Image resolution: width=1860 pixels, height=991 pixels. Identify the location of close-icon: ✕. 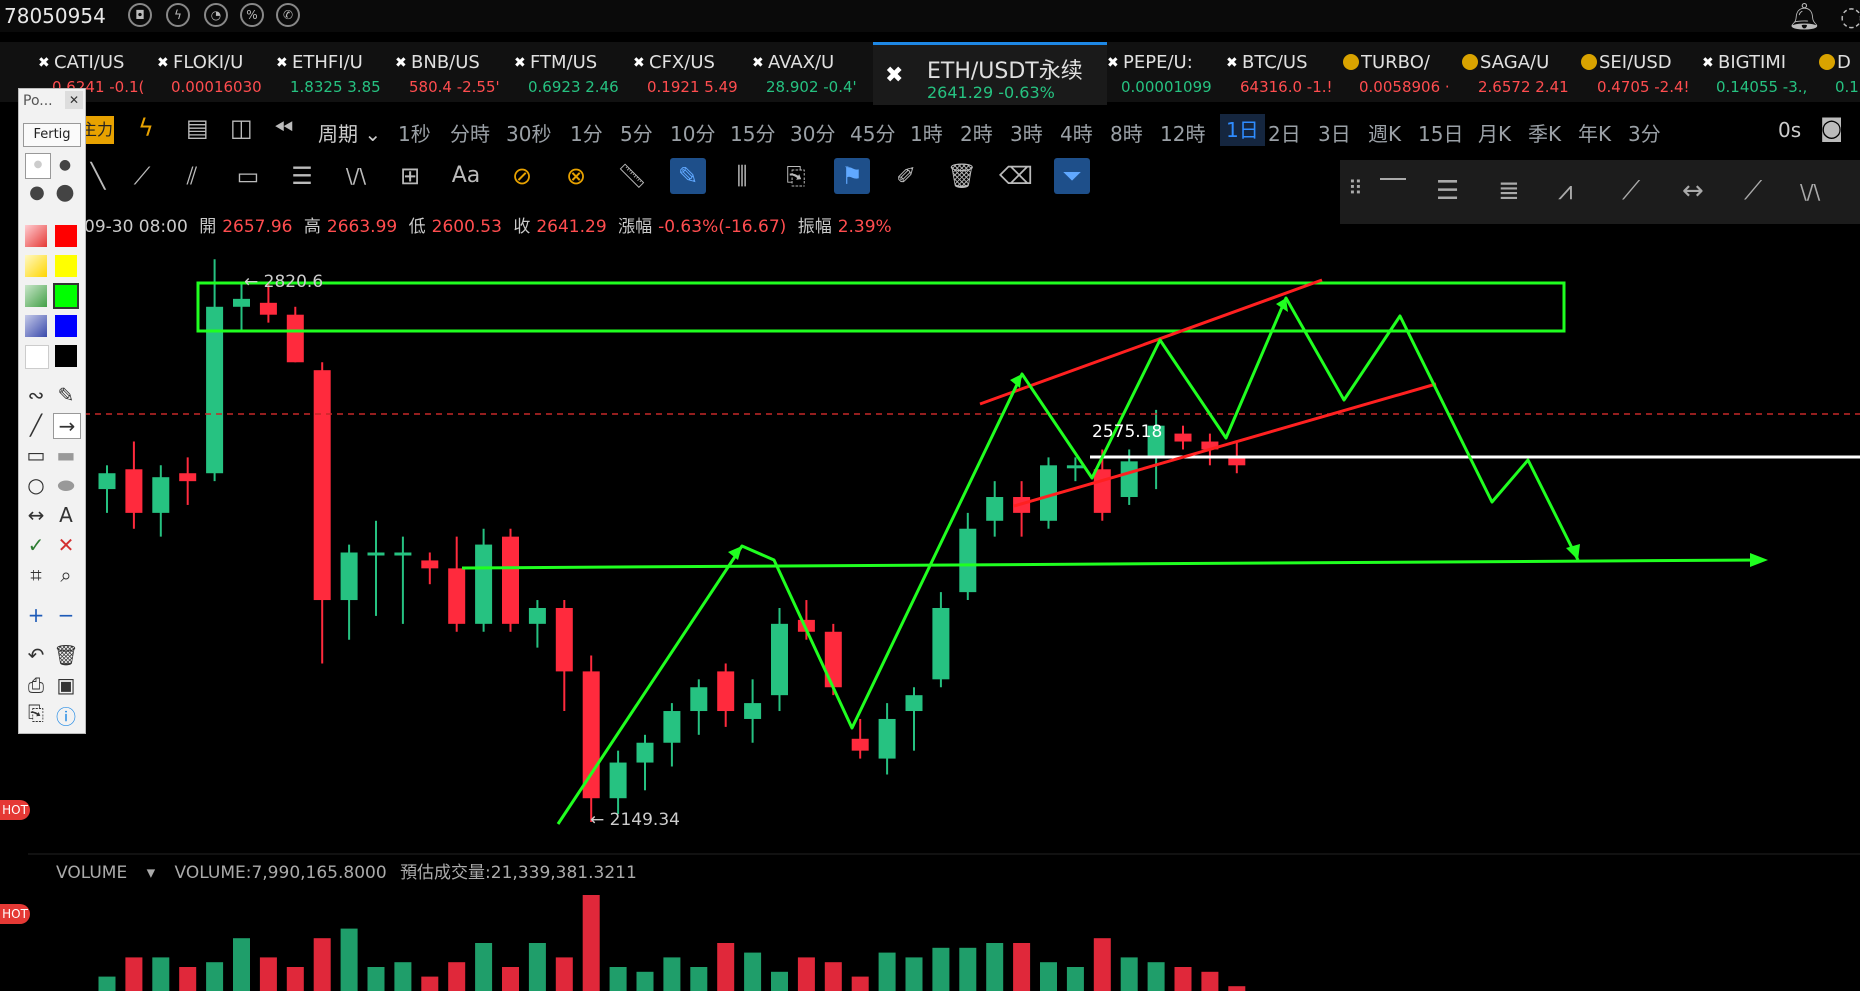
(74, 100).